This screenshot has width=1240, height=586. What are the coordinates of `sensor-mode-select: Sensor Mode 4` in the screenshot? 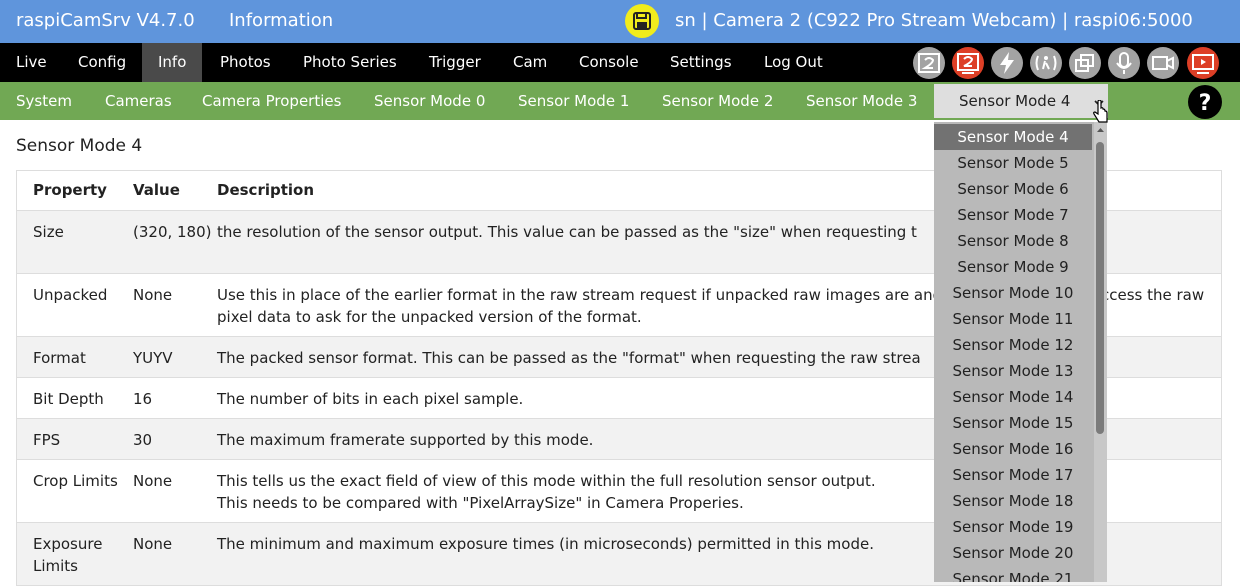 It's located at (1021, 101).